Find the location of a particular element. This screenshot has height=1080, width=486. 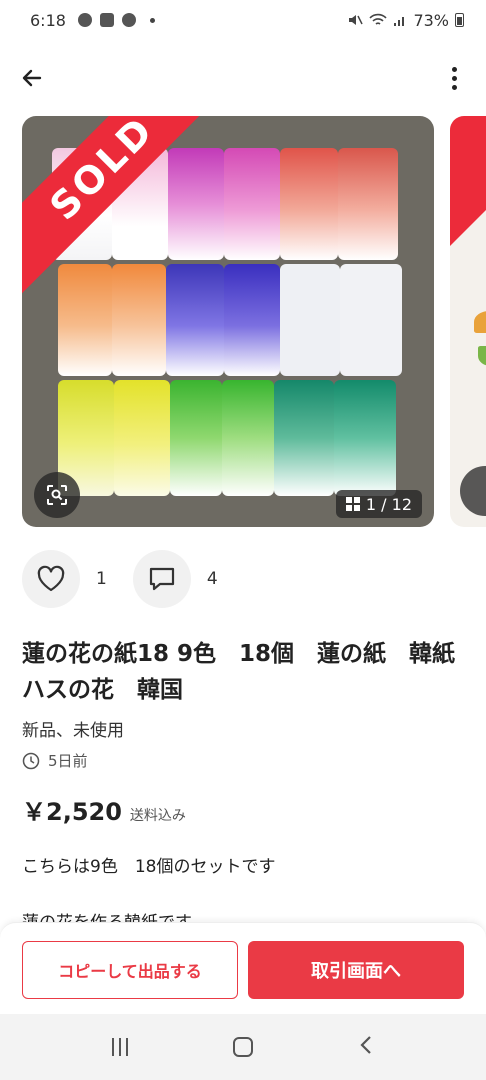

comment-button is located at coordinates (161, 579).